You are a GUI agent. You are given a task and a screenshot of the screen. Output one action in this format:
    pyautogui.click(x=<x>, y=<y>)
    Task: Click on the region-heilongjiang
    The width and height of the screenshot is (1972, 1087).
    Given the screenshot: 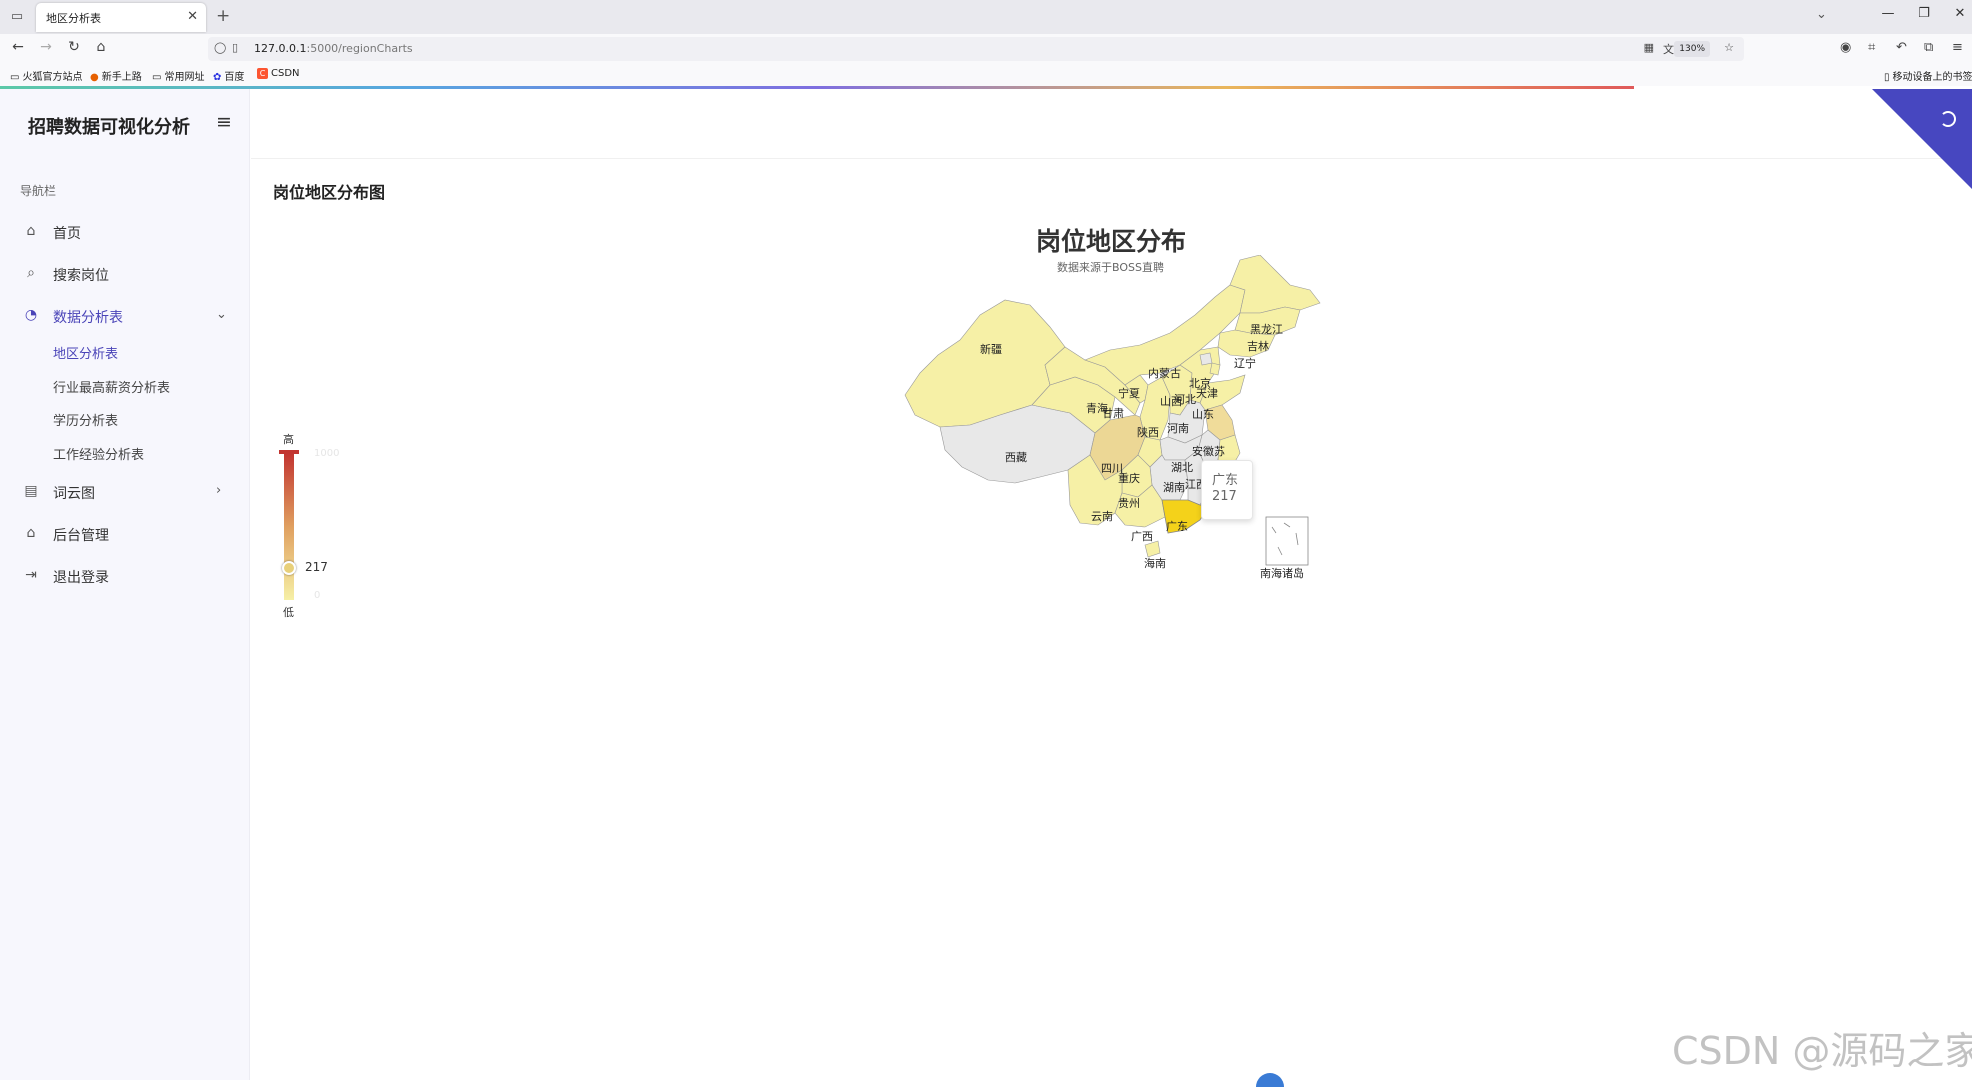 What is the action you would take?
    pyautogui.click(x=1275, y=284)
    